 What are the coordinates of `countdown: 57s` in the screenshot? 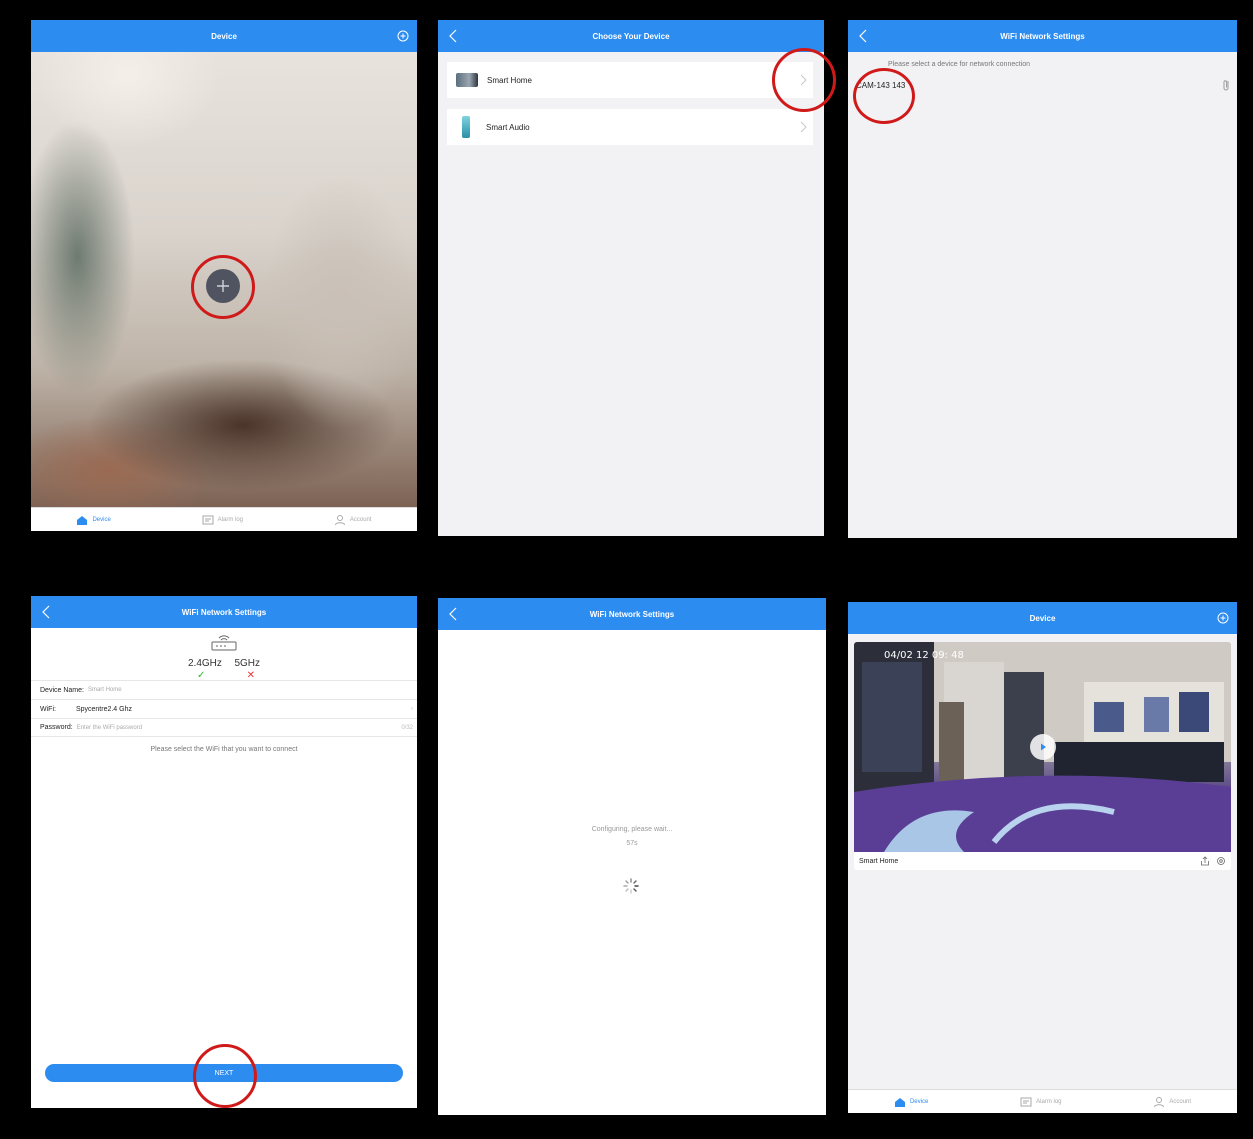 It's located at (632, 843).